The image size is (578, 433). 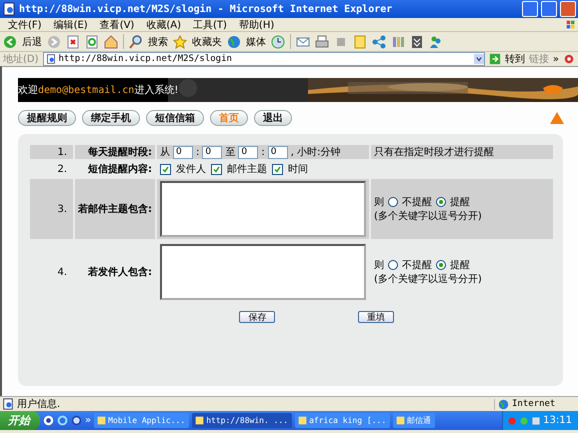 I want to click on menu-item: 编辑(E), so click(x=71, y=25).